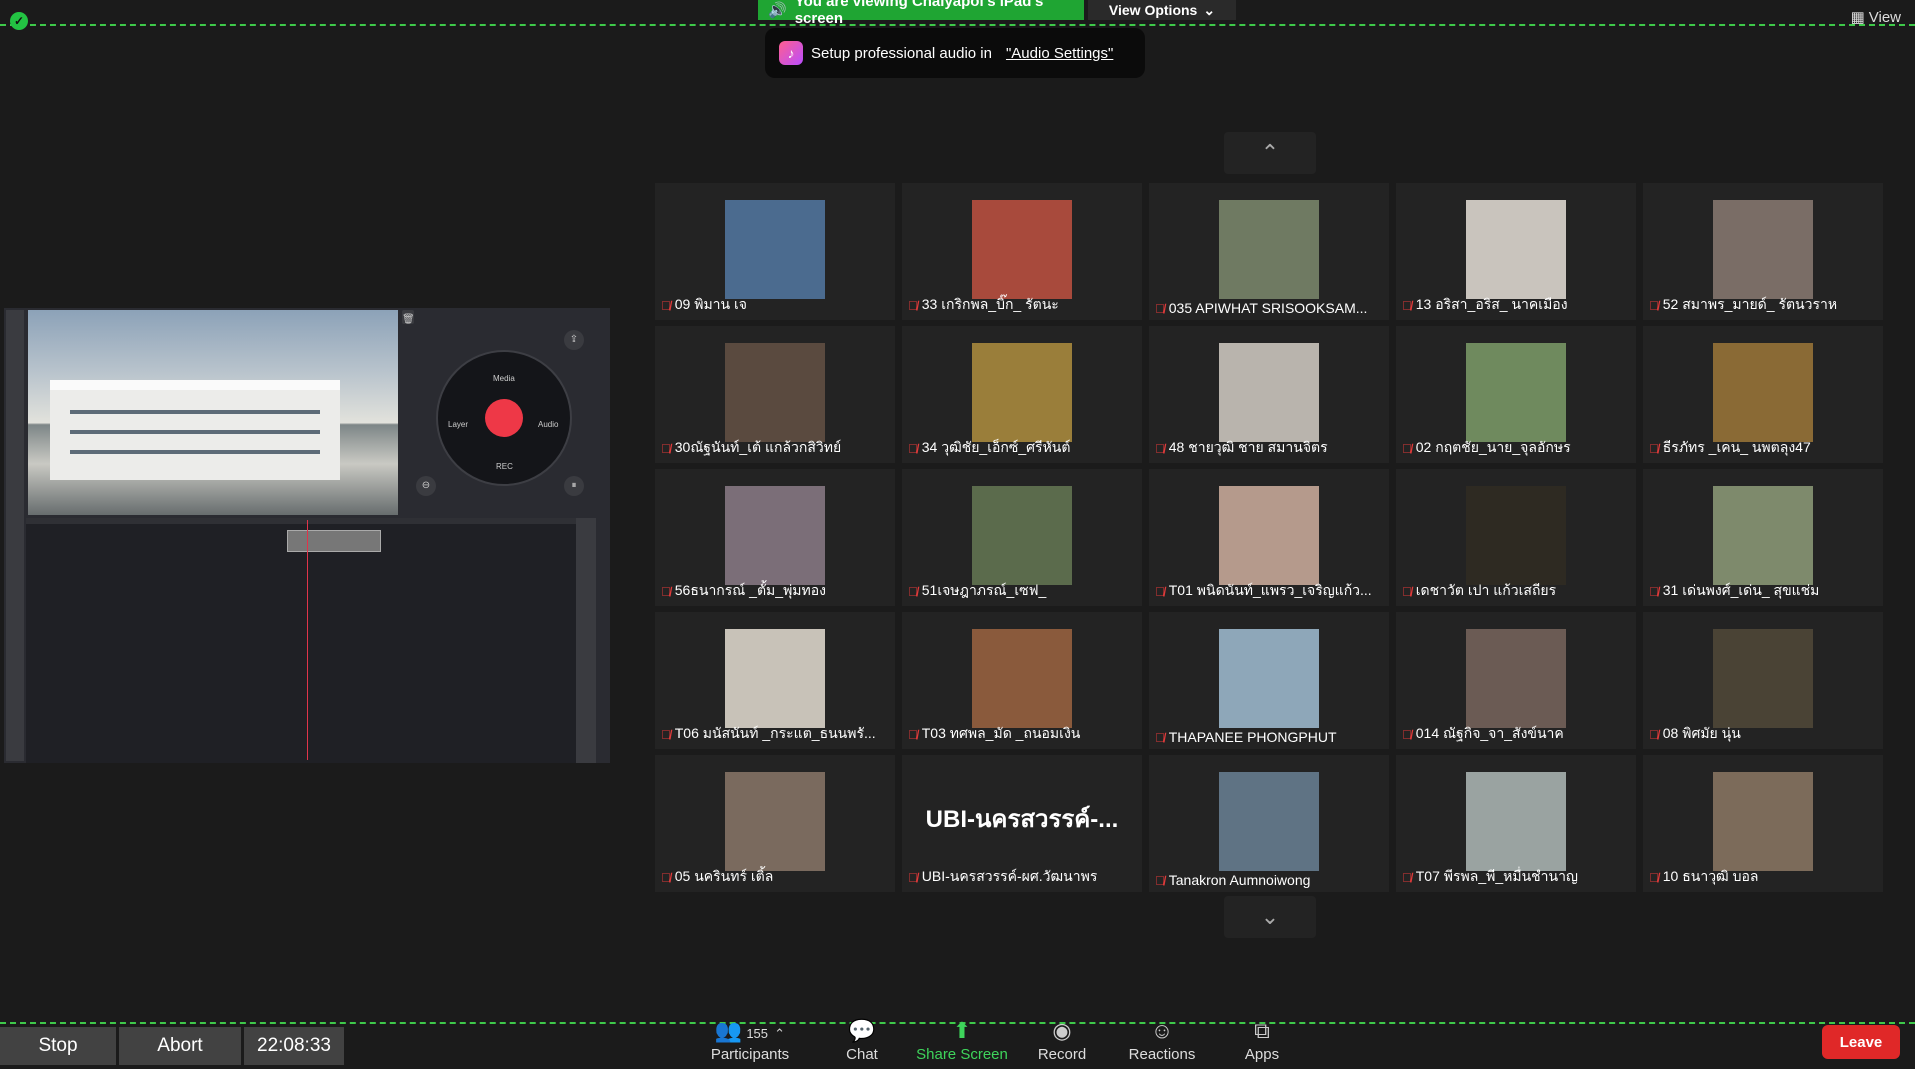 This screenshot has width=1915, height=1069. What do you see at coordinates (1763, 251) in the screenshot?
I see `participant-tile: 🎙̸ 52 สมาพร_มายด์_ รัตนวราห` at bounding box center [1763, 251].